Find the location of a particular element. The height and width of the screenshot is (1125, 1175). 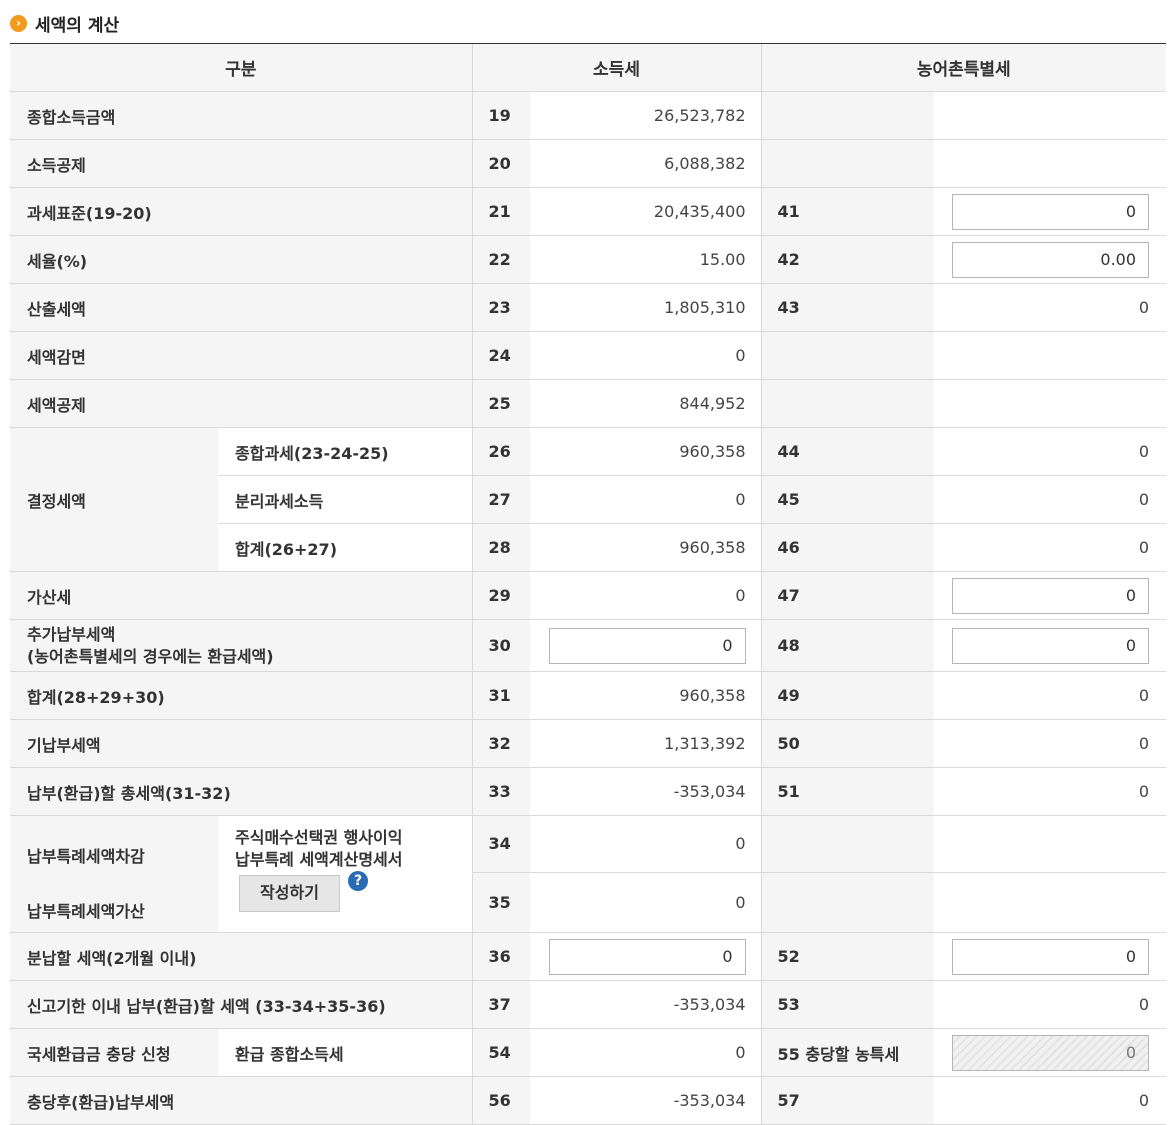

row-label: 납부(환급)할 총세액(31-32) is located at coordinates (241, 791).